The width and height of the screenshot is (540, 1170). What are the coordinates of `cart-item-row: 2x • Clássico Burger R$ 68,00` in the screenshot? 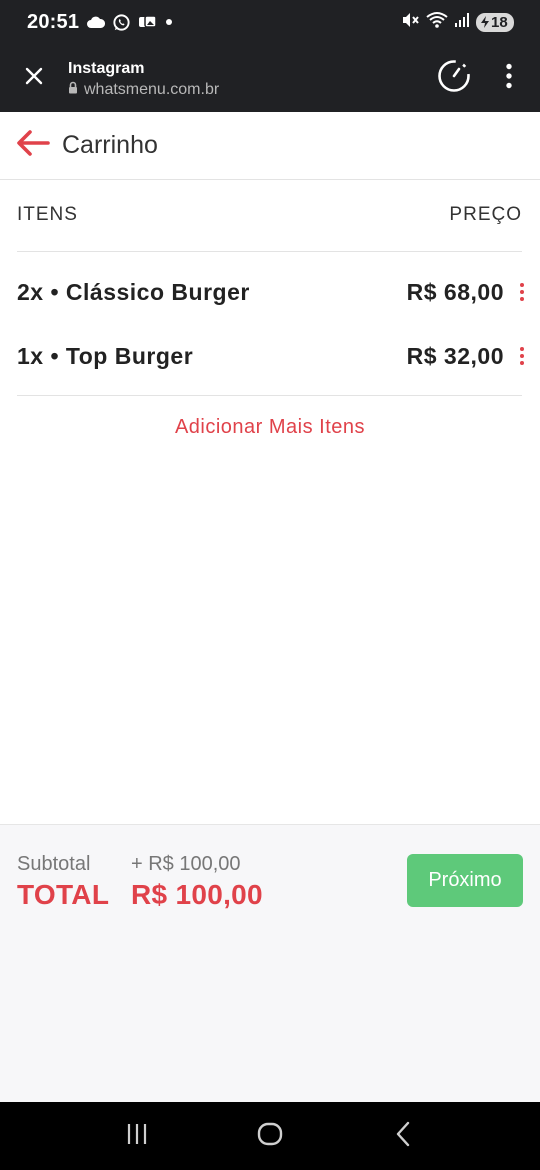 It's located at (270, 292).